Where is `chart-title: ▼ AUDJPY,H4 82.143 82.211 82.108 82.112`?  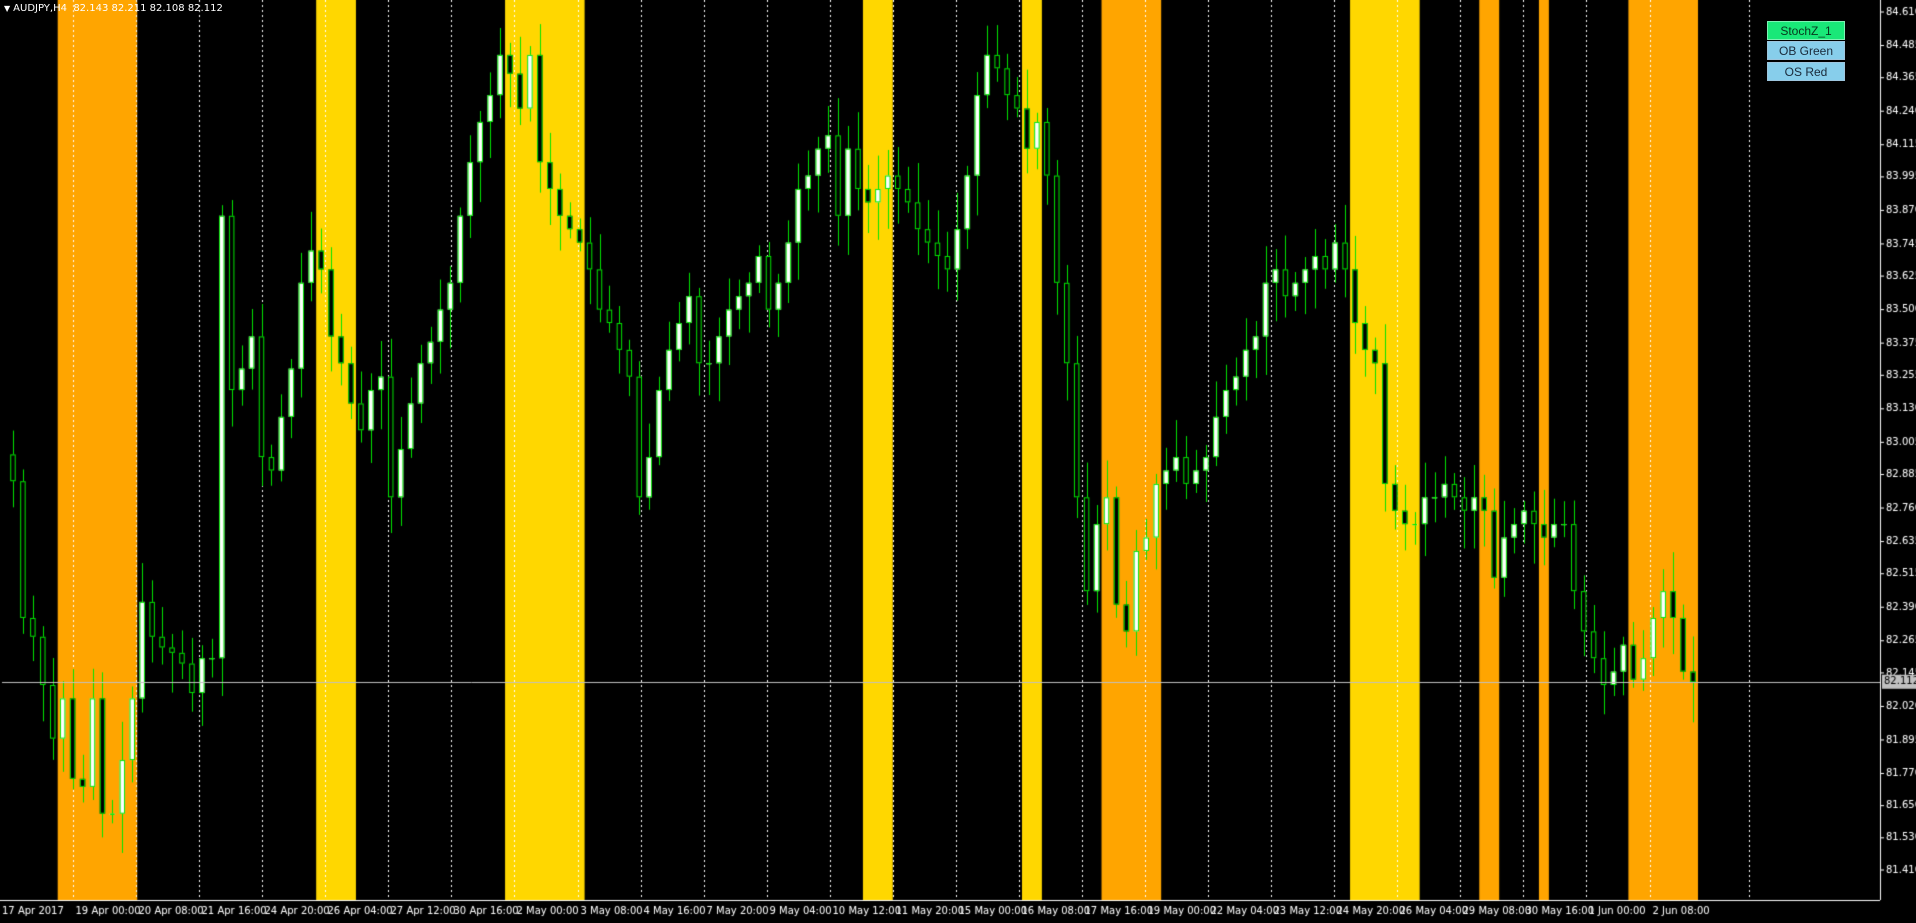
chart-title: ▼ AUDJPY,H4 82.143 82.211 82.108 82.112 is located at coordinates (113, 8).